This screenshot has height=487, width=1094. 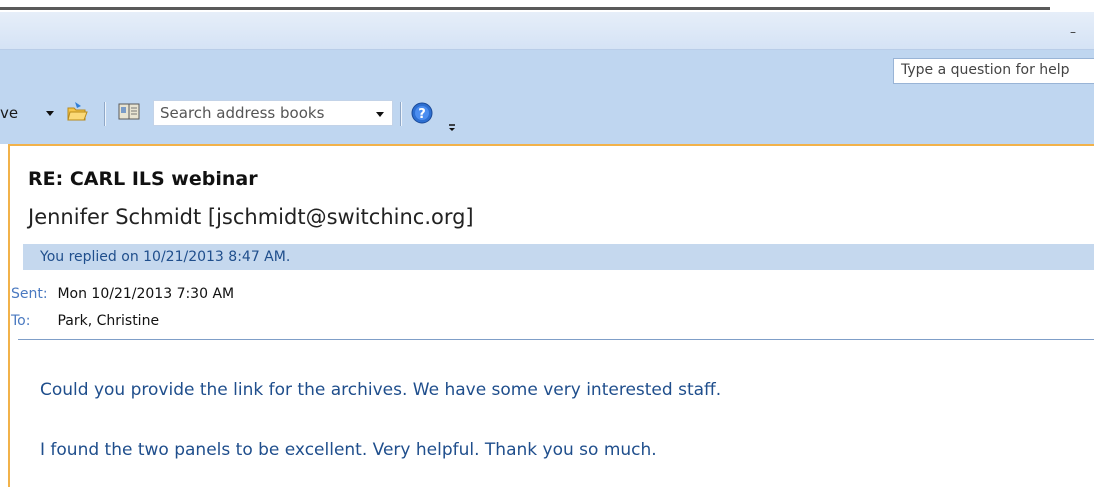 What do you see at coordinates (558, 257) in the screenshot?
I see `reply-info-bar: You replied on 10/21/2013 8:47 AM.` at bounding box center [558, 257].